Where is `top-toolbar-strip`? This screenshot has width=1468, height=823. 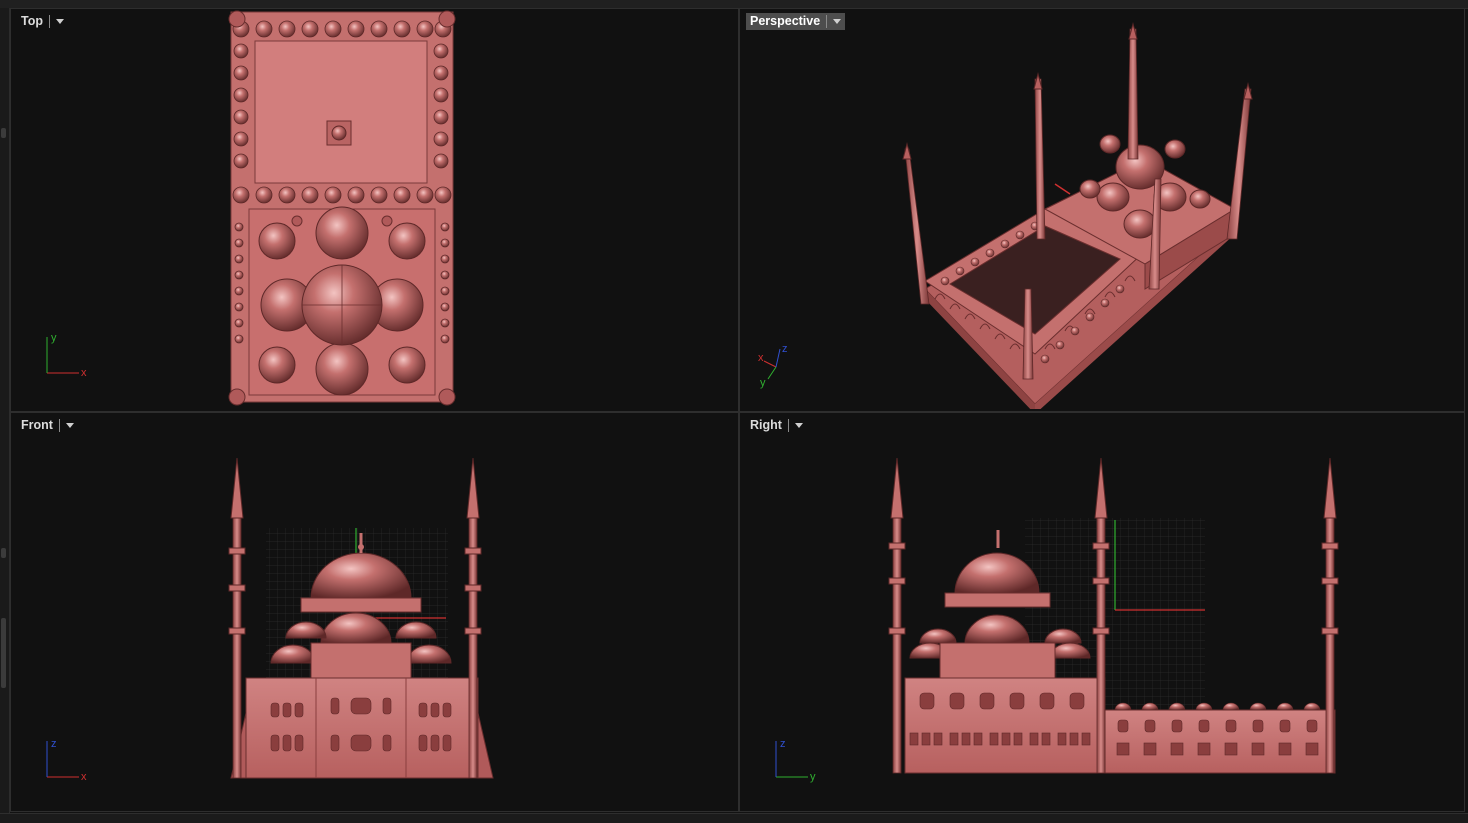
top-toolbar-strip is located at coordinates (734, 4).